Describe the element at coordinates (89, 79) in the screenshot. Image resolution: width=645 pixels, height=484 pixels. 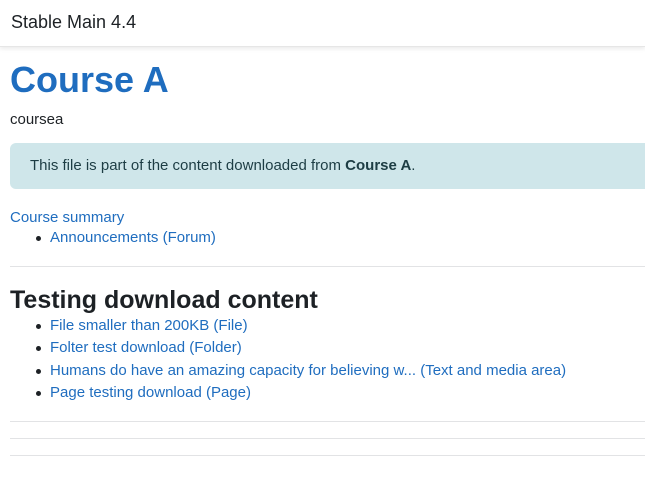
I see `course-title: Course A` at that location.